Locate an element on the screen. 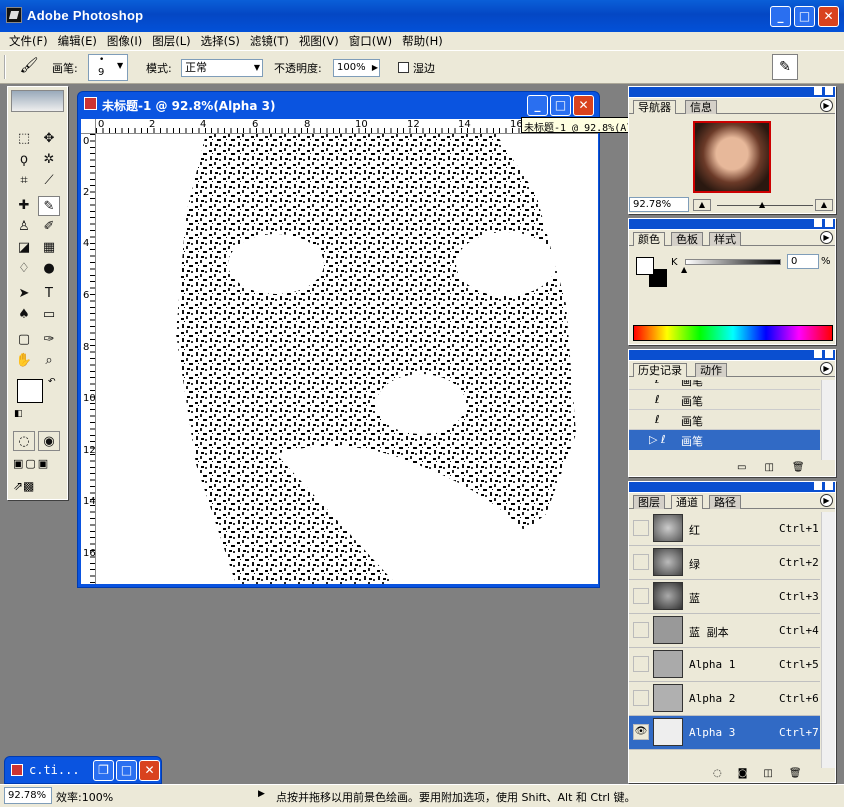  channels-footer-icons: ◌◙◫🗑 is located at coordinates (765, 773).